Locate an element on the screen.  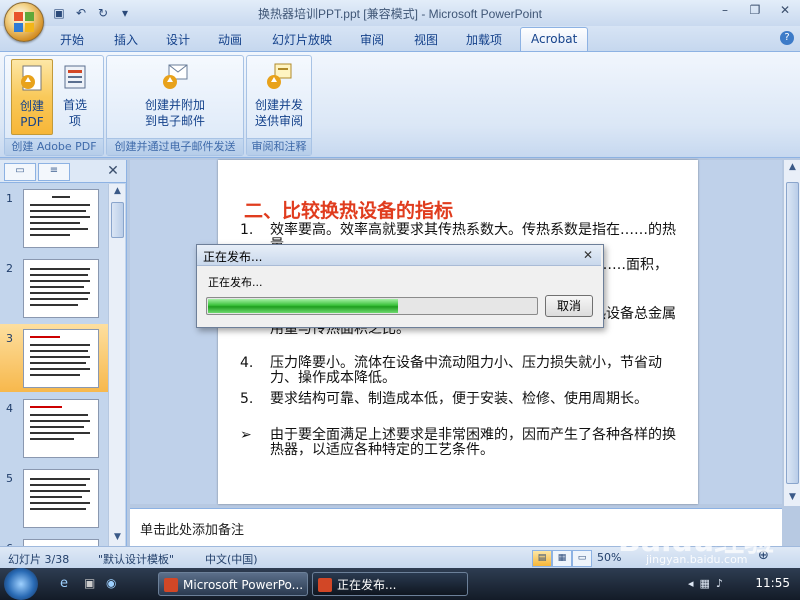
system-tray: ◂ ▦ ♪ is located at coordinates (705, 583).